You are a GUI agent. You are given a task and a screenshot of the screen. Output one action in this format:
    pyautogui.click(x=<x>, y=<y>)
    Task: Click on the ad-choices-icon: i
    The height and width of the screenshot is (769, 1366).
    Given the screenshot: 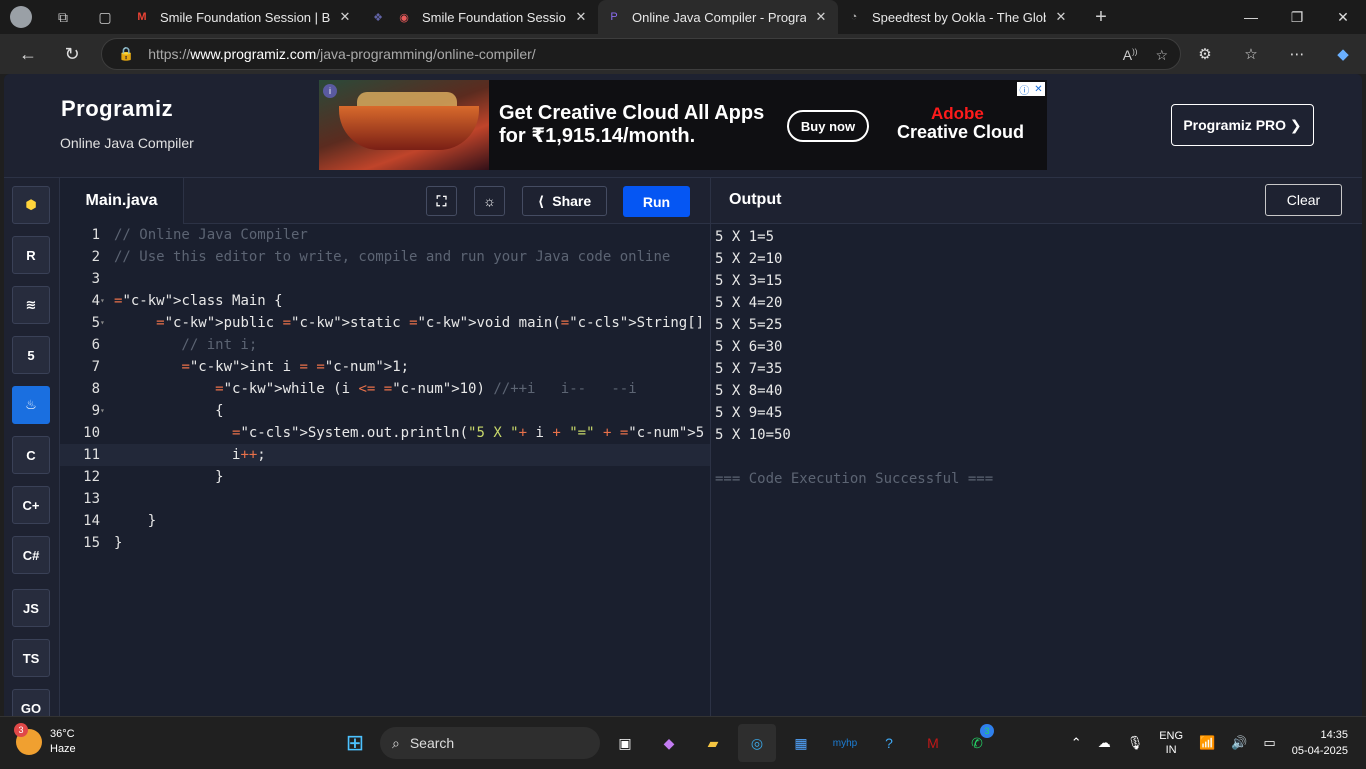 What is the action you would take?
    pyautogui.click(x=330, y=91)
    